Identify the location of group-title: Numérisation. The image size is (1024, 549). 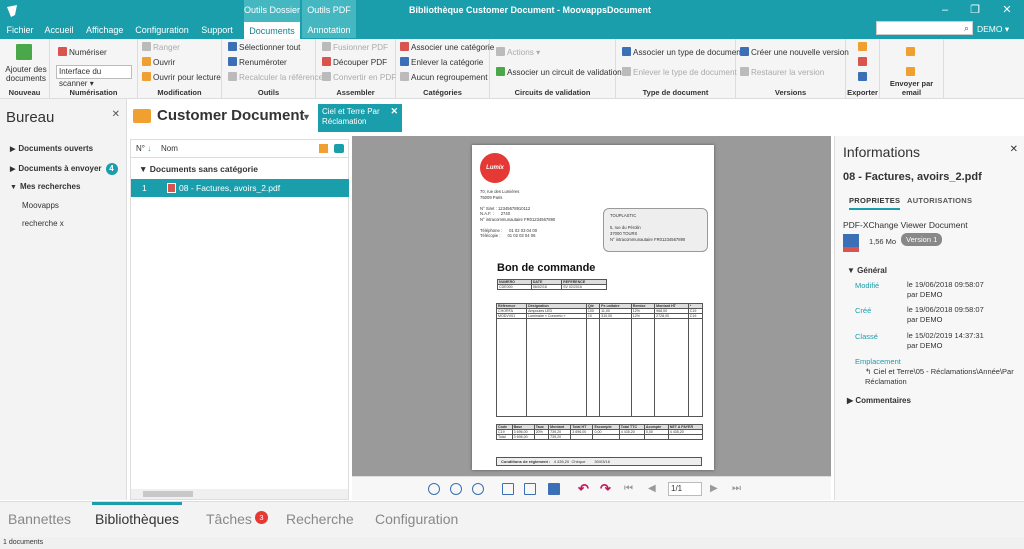
(93, 92).